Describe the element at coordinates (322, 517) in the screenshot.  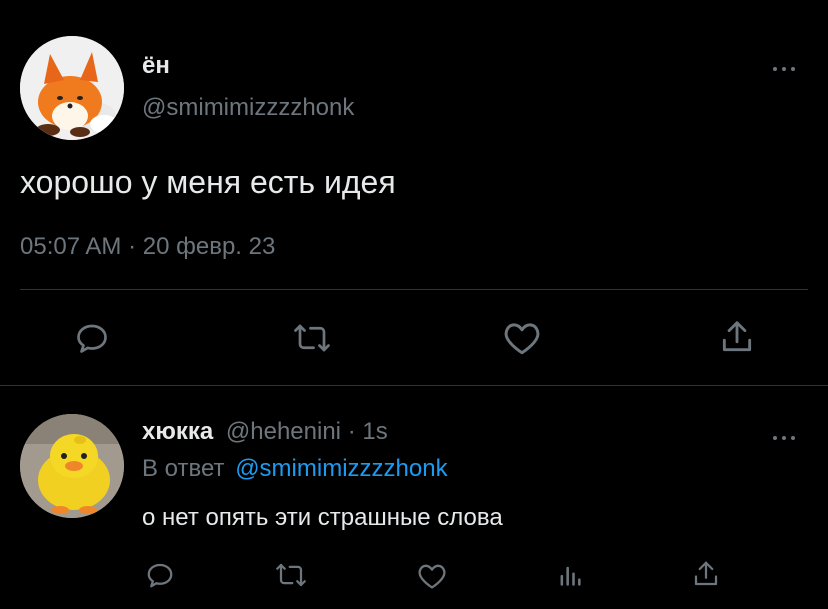
I see `tweet-text: о нет опять эти страшные слова` at that location.